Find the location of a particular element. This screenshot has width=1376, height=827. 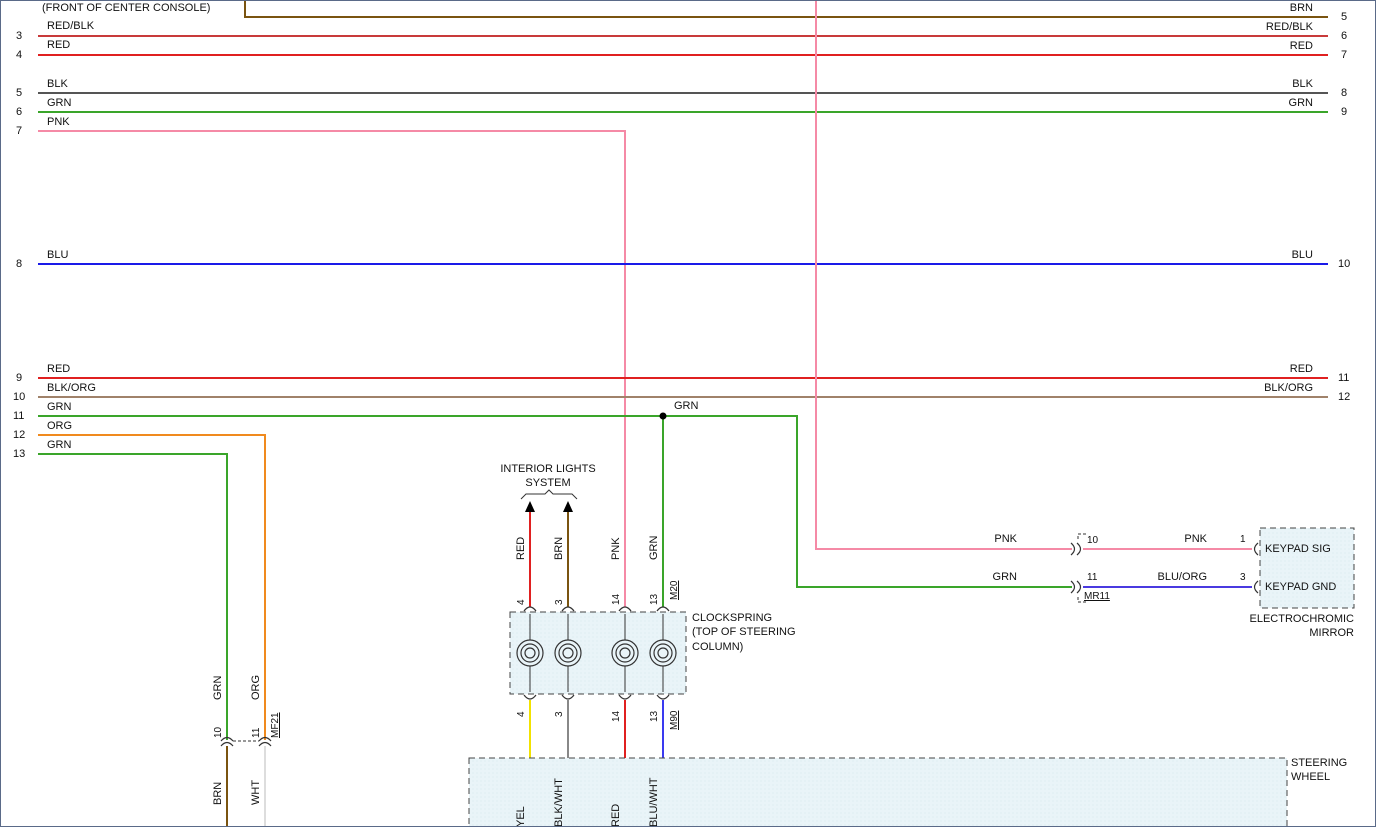

cs-top-connector-name: M20 is located at coordinates (674, 590).